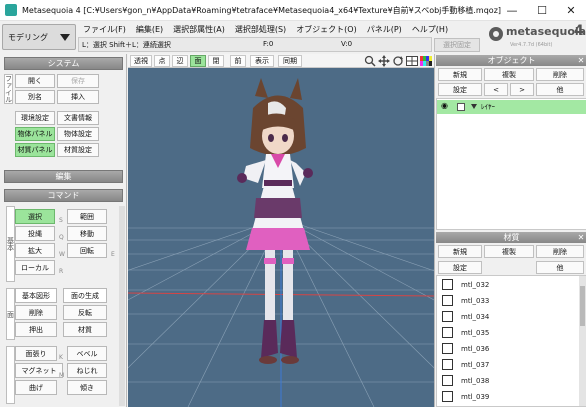 The image size is (586, 407). I want to click on select-tool-button: 選択, so click(35, 216).